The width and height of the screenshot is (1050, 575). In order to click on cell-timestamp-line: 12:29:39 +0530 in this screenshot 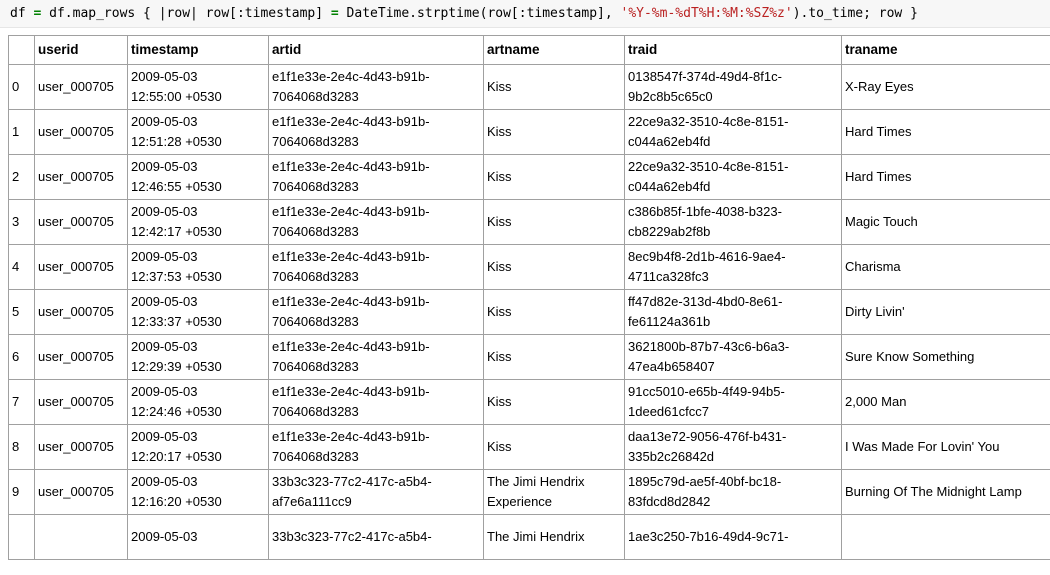, I will do `click(176, 366)`.